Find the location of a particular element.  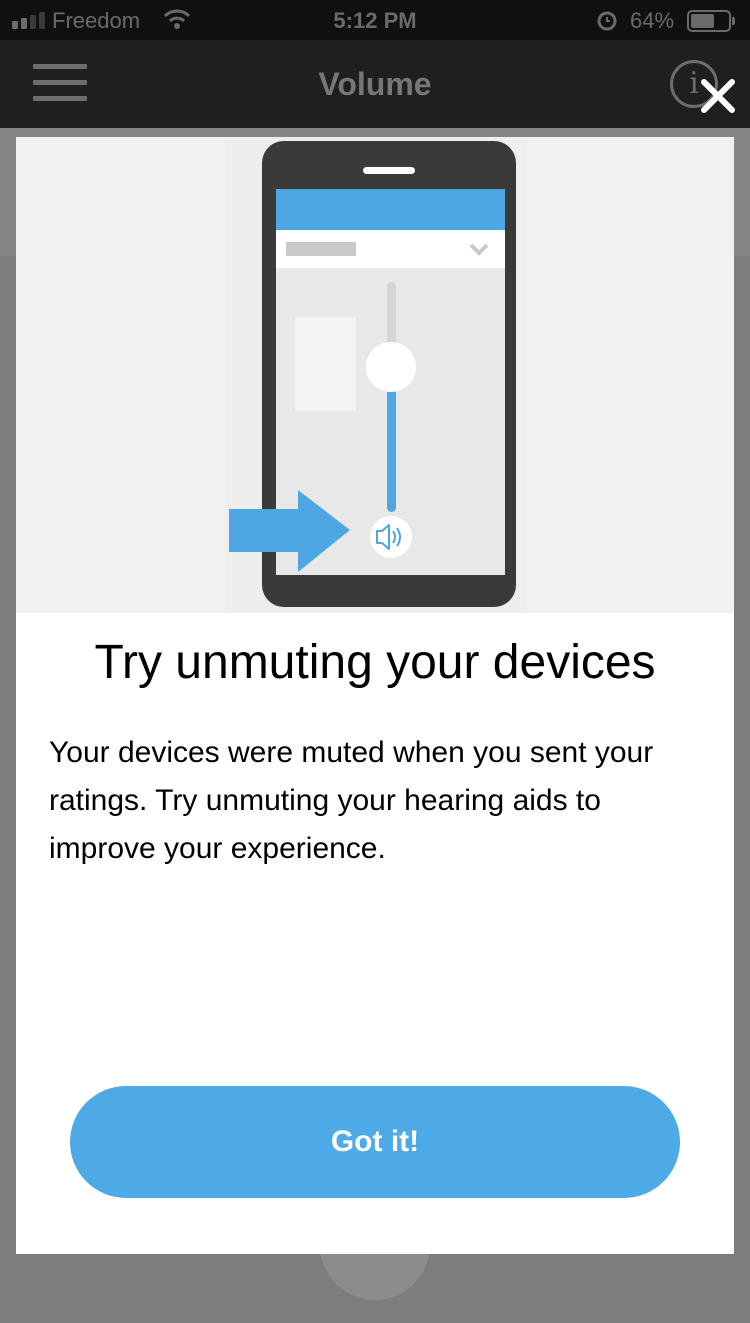

nav-bar: Volume i is located at coordinates (375, 84).